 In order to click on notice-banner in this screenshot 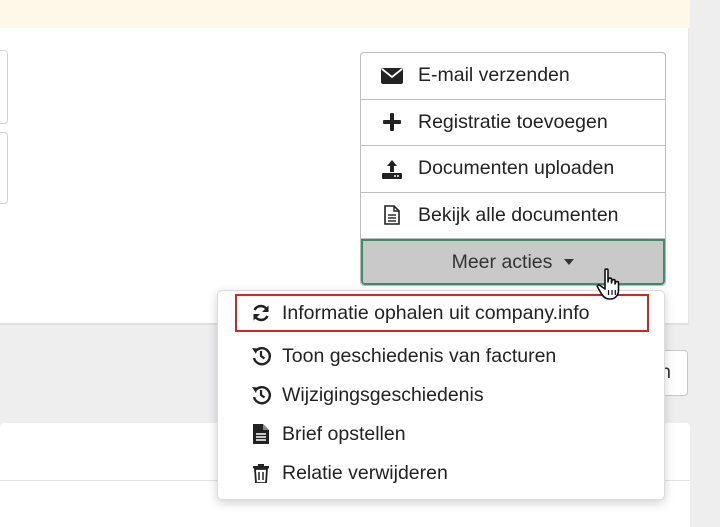, I will do `click(345, 14)`.